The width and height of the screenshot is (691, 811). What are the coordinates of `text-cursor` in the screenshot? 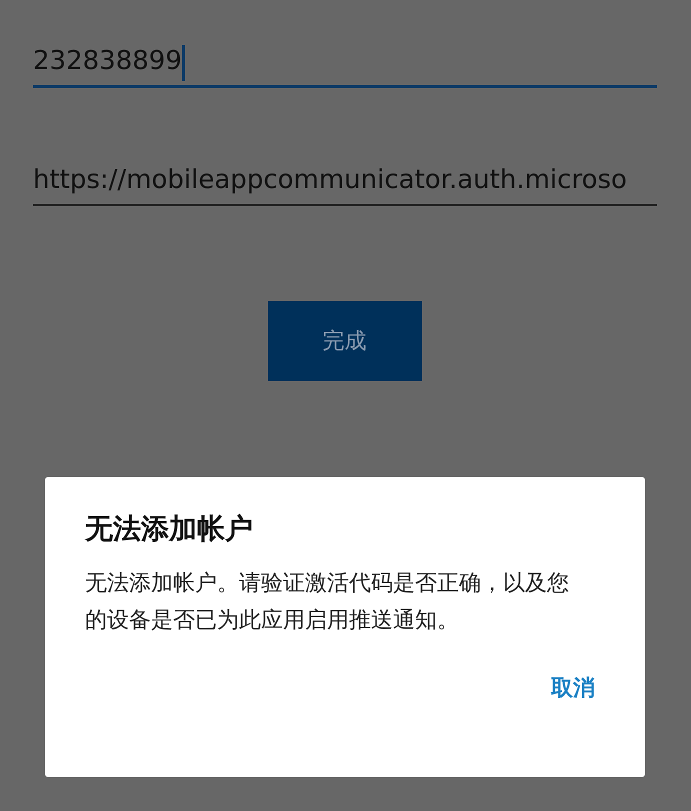 It's located at (183, 63).